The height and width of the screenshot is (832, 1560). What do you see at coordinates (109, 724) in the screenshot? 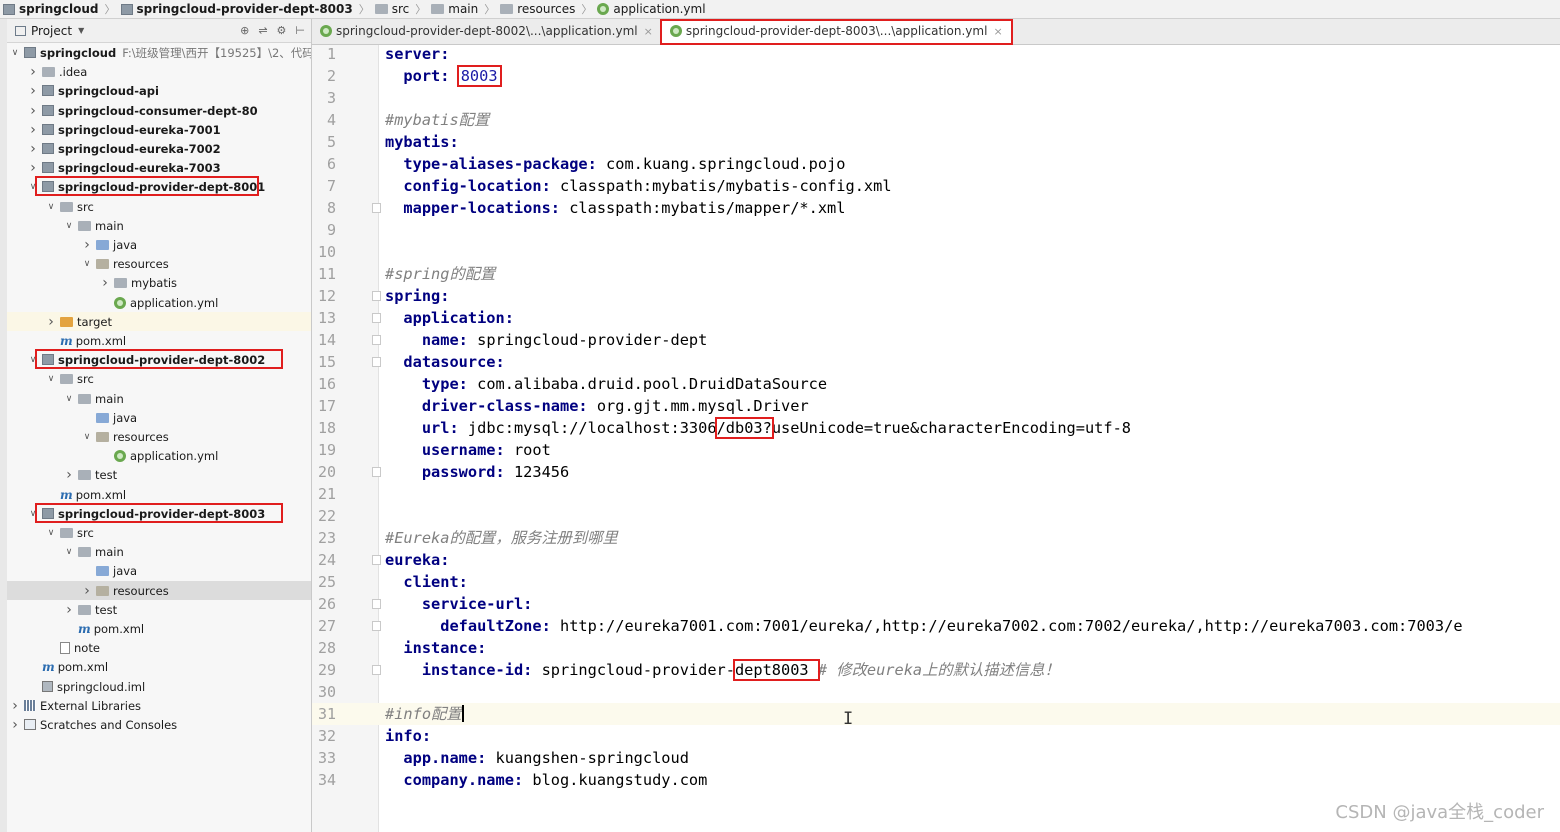
I see `tree-item-label: Scratches and Consoles` at bounding box center [109, 724].